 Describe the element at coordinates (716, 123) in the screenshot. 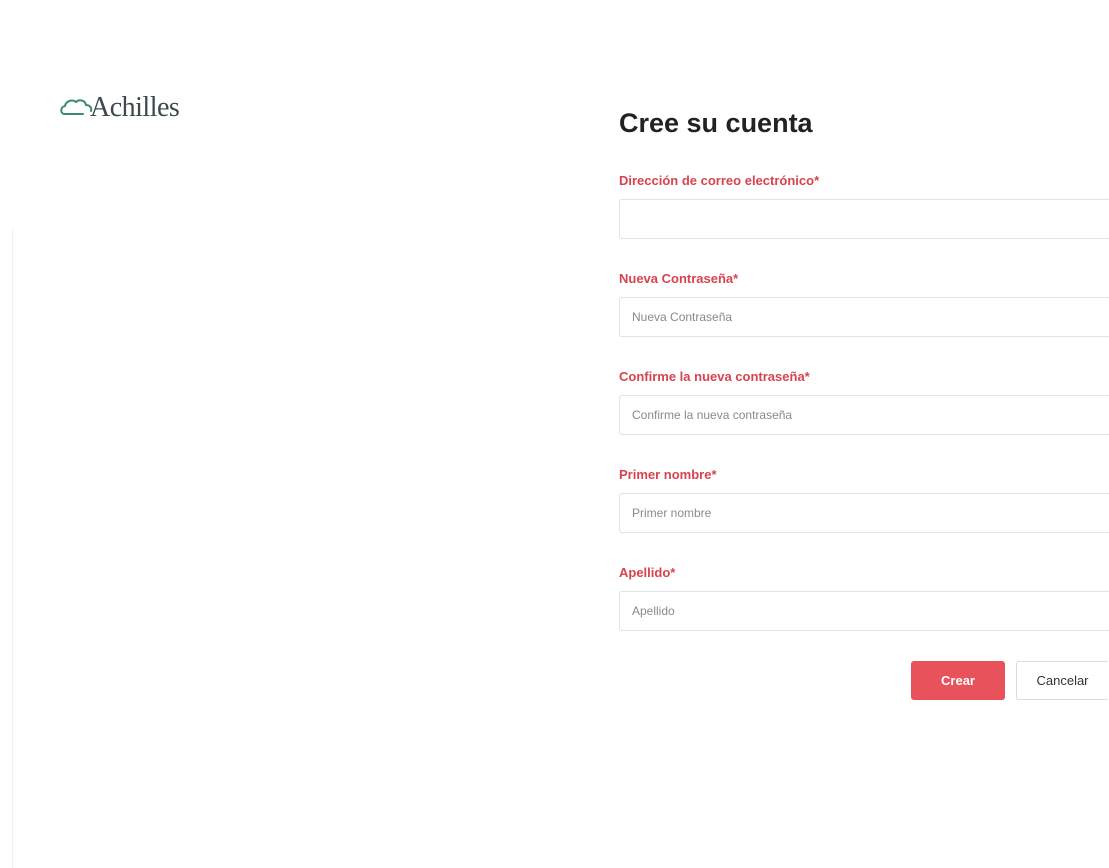

I see `page-title: Cree su cuenta` at that location.